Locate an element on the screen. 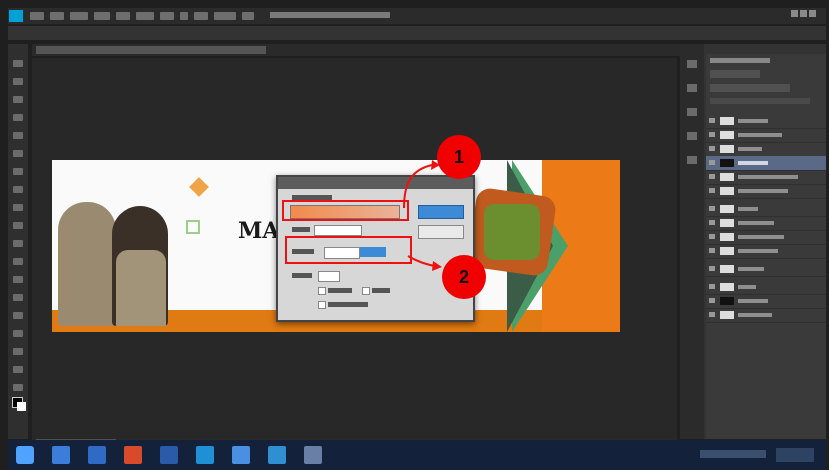 The image size is (829, 470). channels-panel-icon is located at coordinates (692, 160).